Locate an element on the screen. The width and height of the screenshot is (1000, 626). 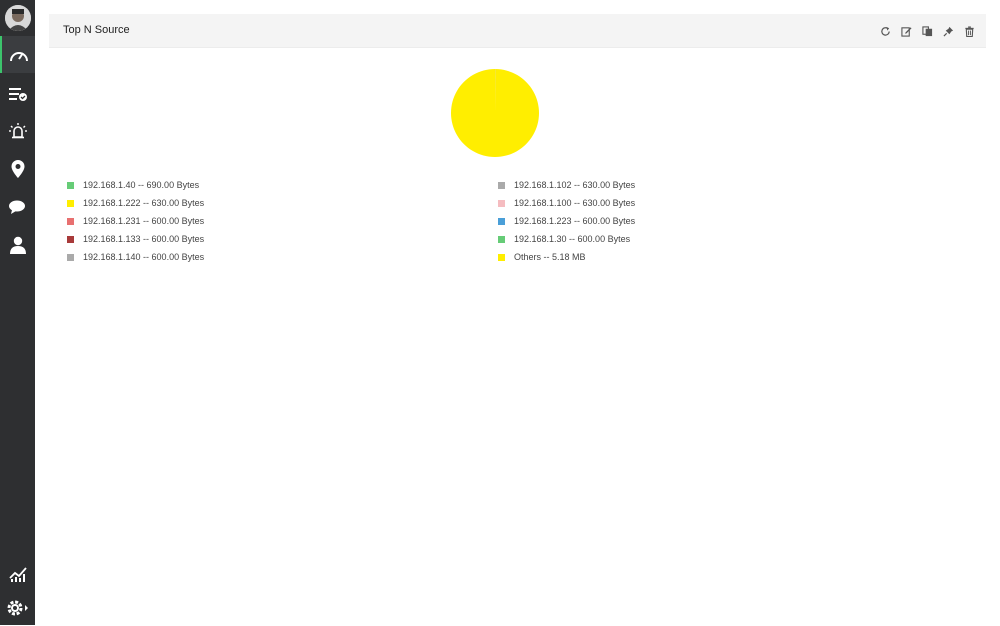
pie-chart-svg is located at coordinates (495, 113).